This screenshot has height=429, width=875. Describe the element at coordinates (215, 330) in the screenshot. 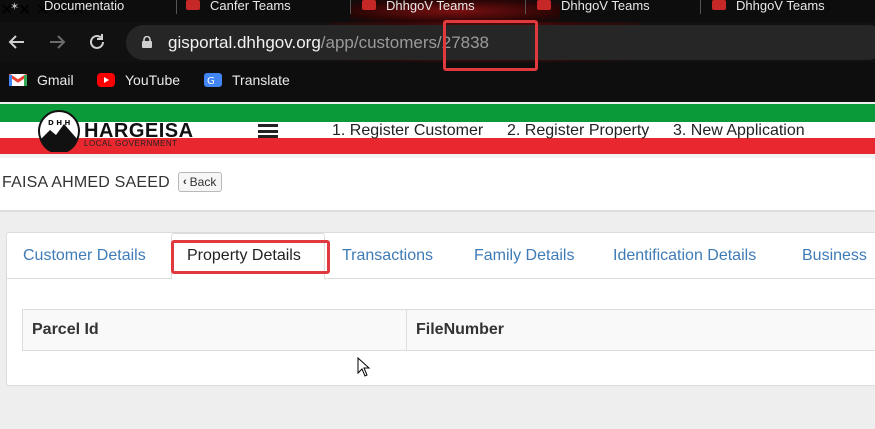

I see `column-header-parcel-id: Parcel Id` at that location.